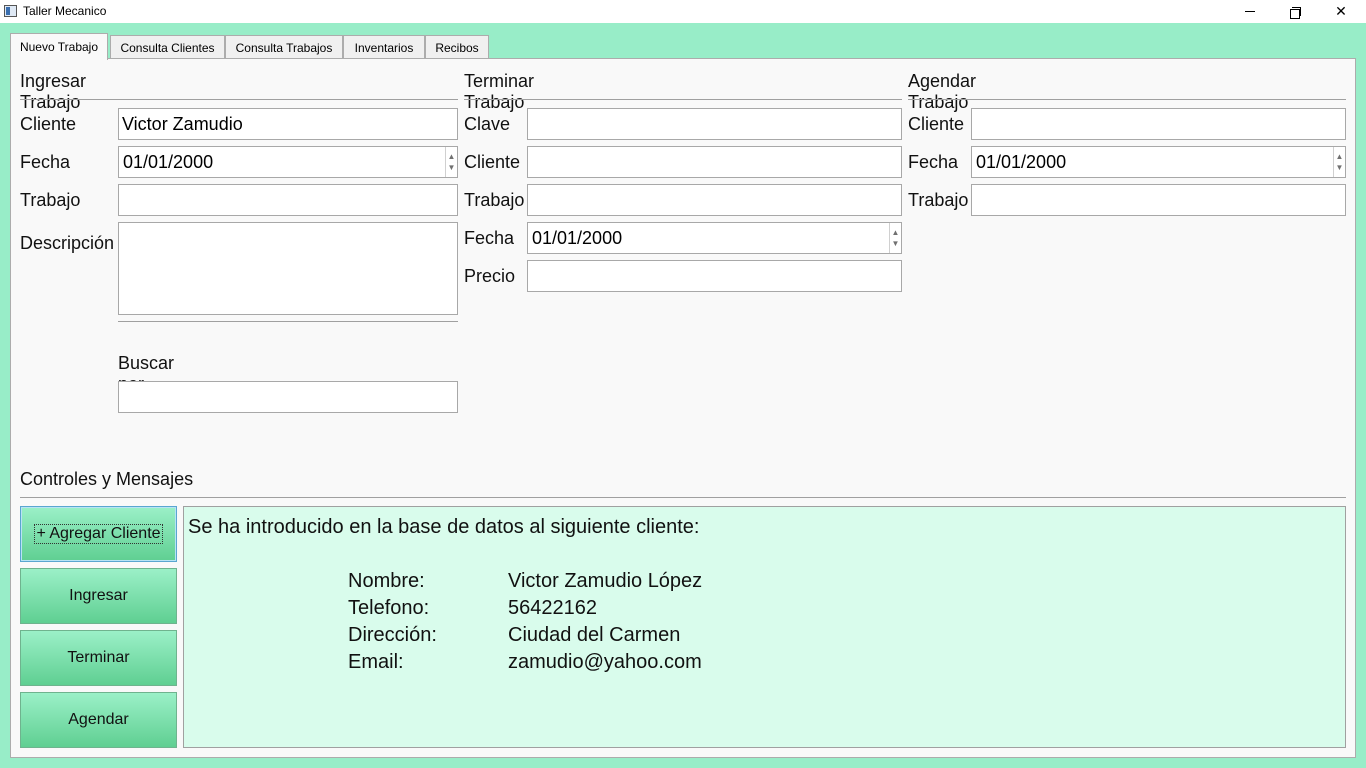 This screenshot has width=1366, height=768. What do you see at coordinates (1158, 124) in the screenshot?
I see `agendar-cliente-input` at bounding box center [1158, 124].